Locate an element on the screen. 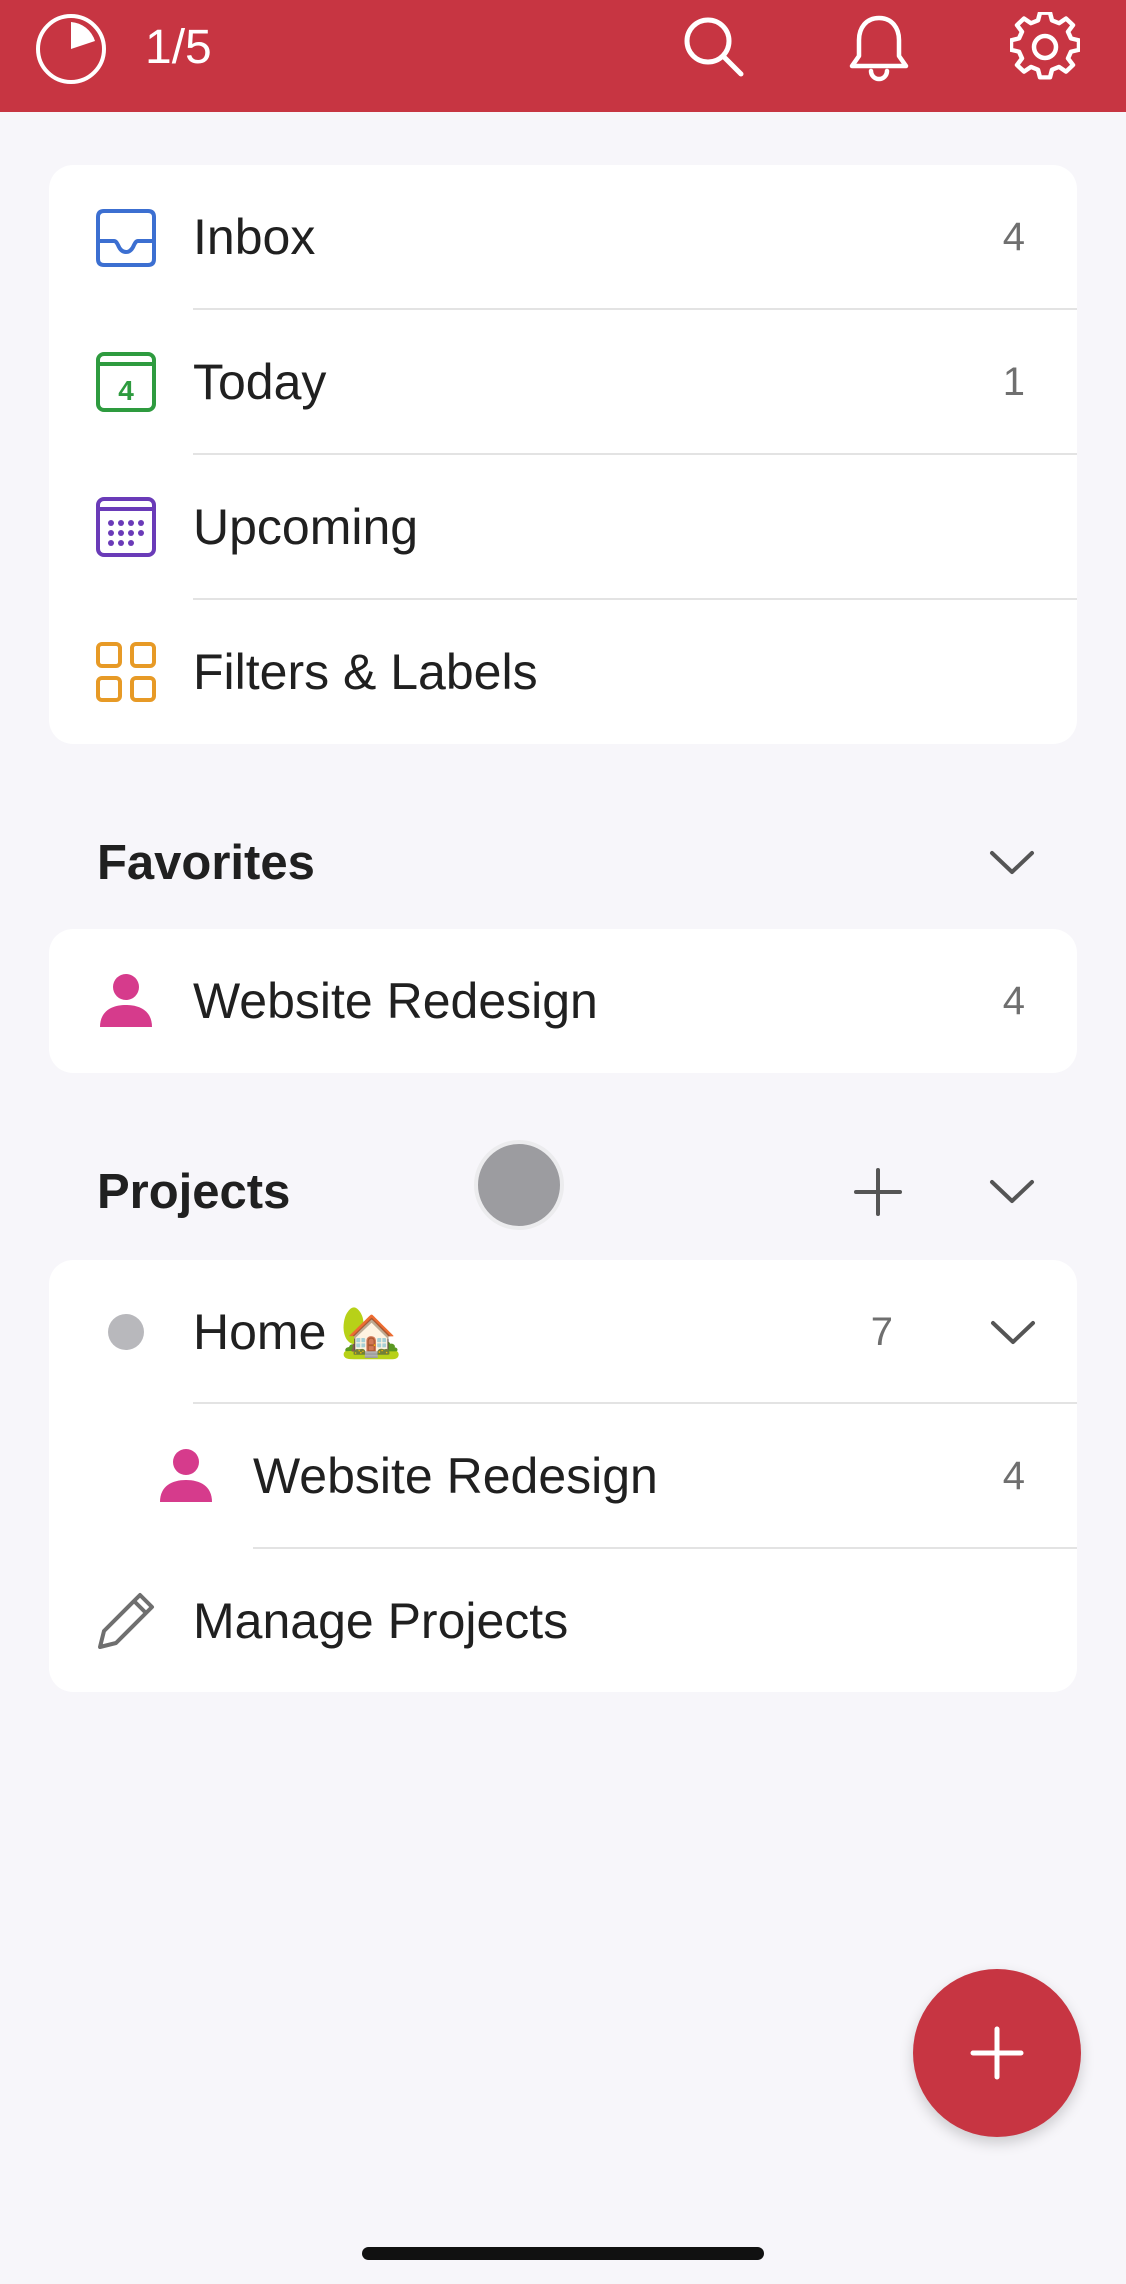 The image size is (1126, 2284). nav-item-label: Today is located at coordinates (260, 382).